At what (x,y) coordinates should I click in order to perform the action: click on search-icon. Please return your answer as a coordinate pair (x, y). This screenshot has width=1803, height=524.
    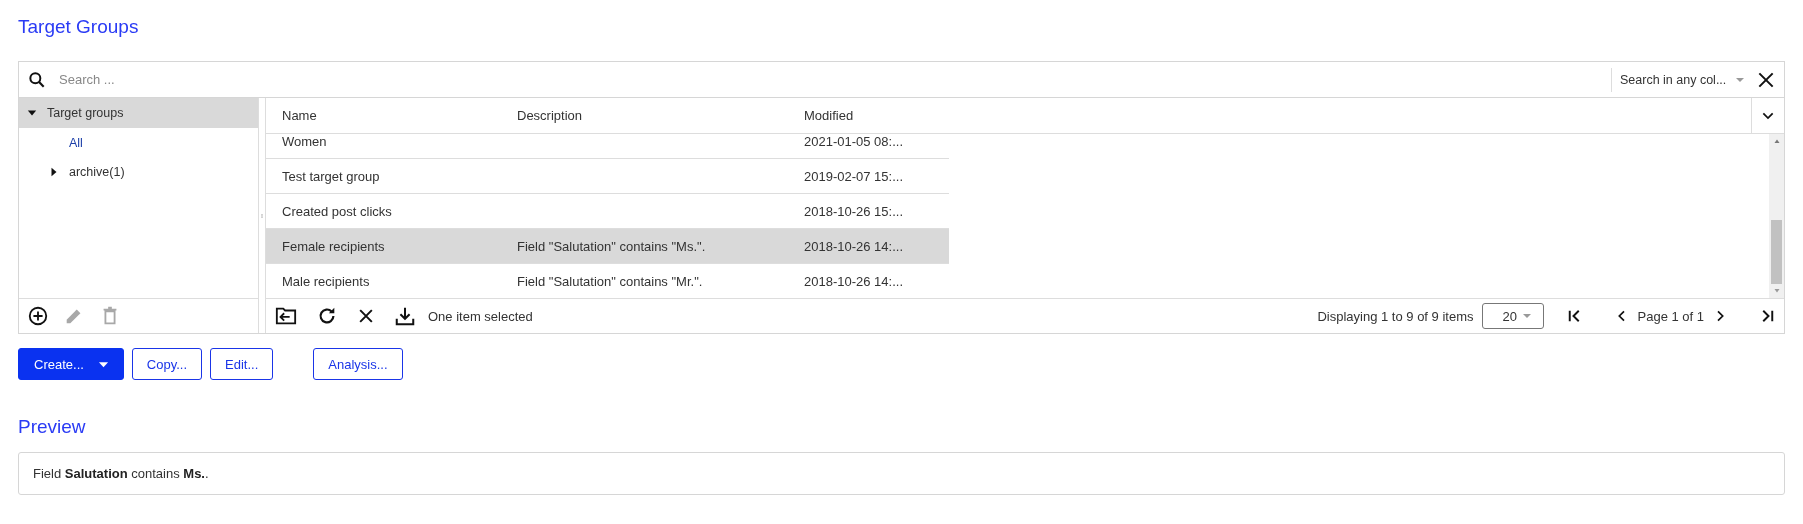
    Looking at the image, I should click on (37, 79).